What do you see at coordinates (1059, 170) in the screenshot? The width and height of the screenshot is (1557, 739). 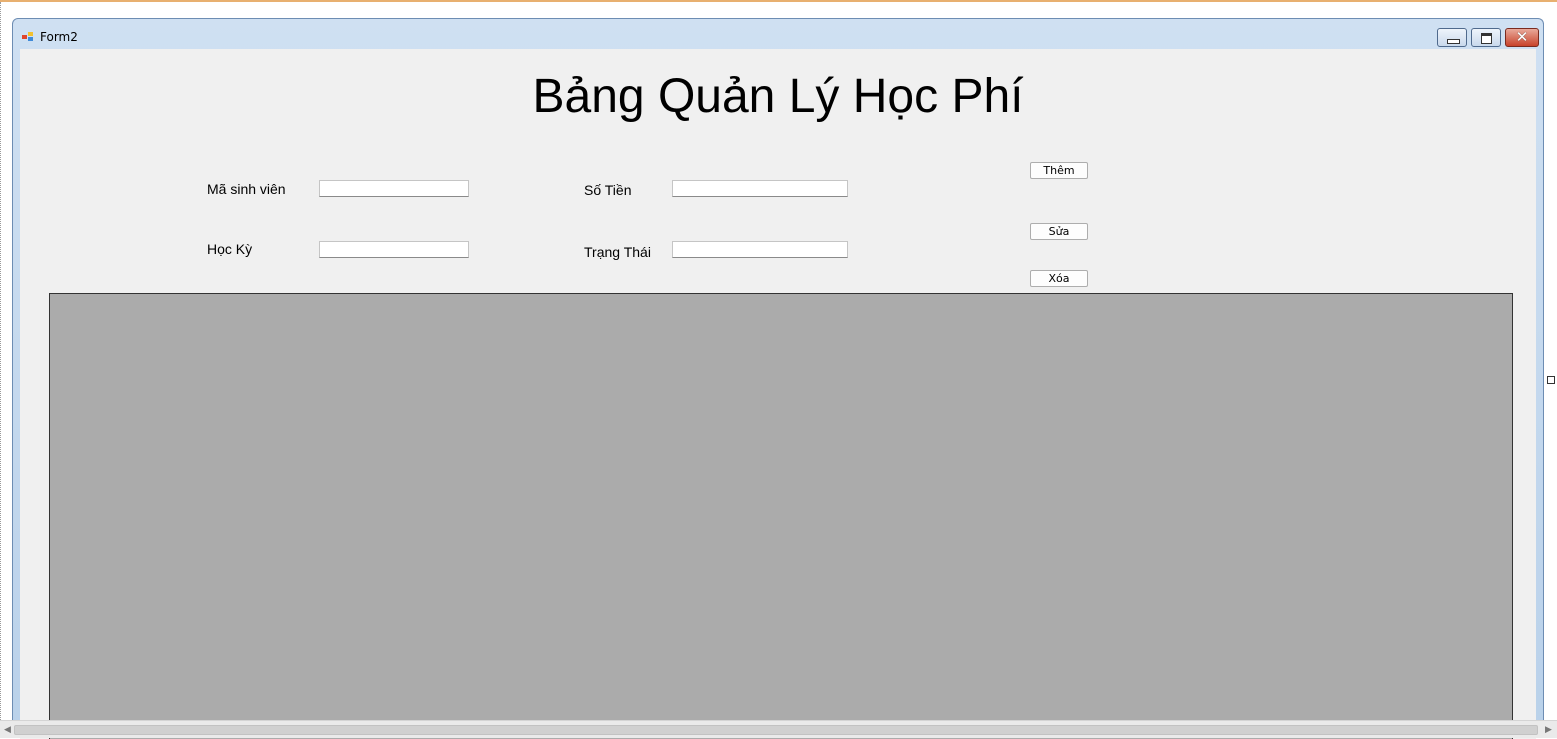 I see `add-button: Thêm` at bounding box center [1059, 170].